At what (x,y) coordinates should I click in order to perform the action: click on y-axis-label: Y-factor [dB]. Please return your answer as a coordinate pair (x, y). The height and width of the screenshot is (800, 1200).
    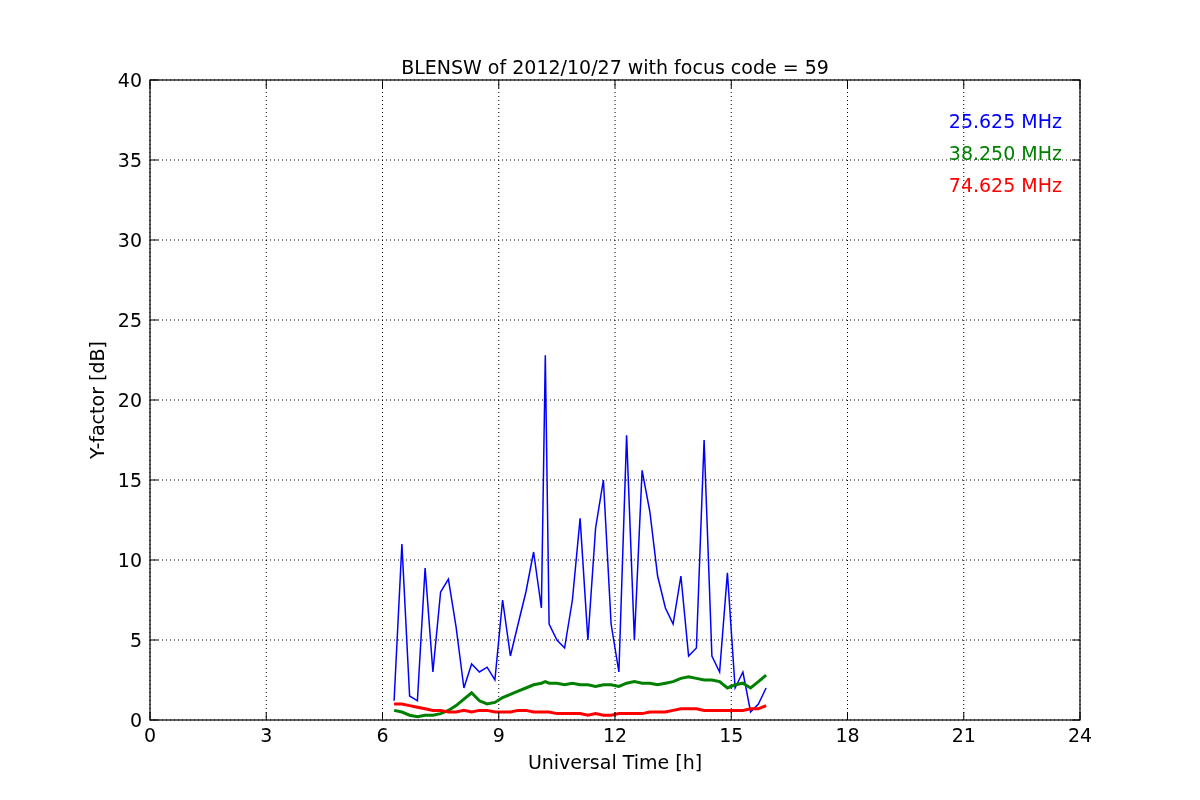
    Looking at the image, I should click on (97, 400).